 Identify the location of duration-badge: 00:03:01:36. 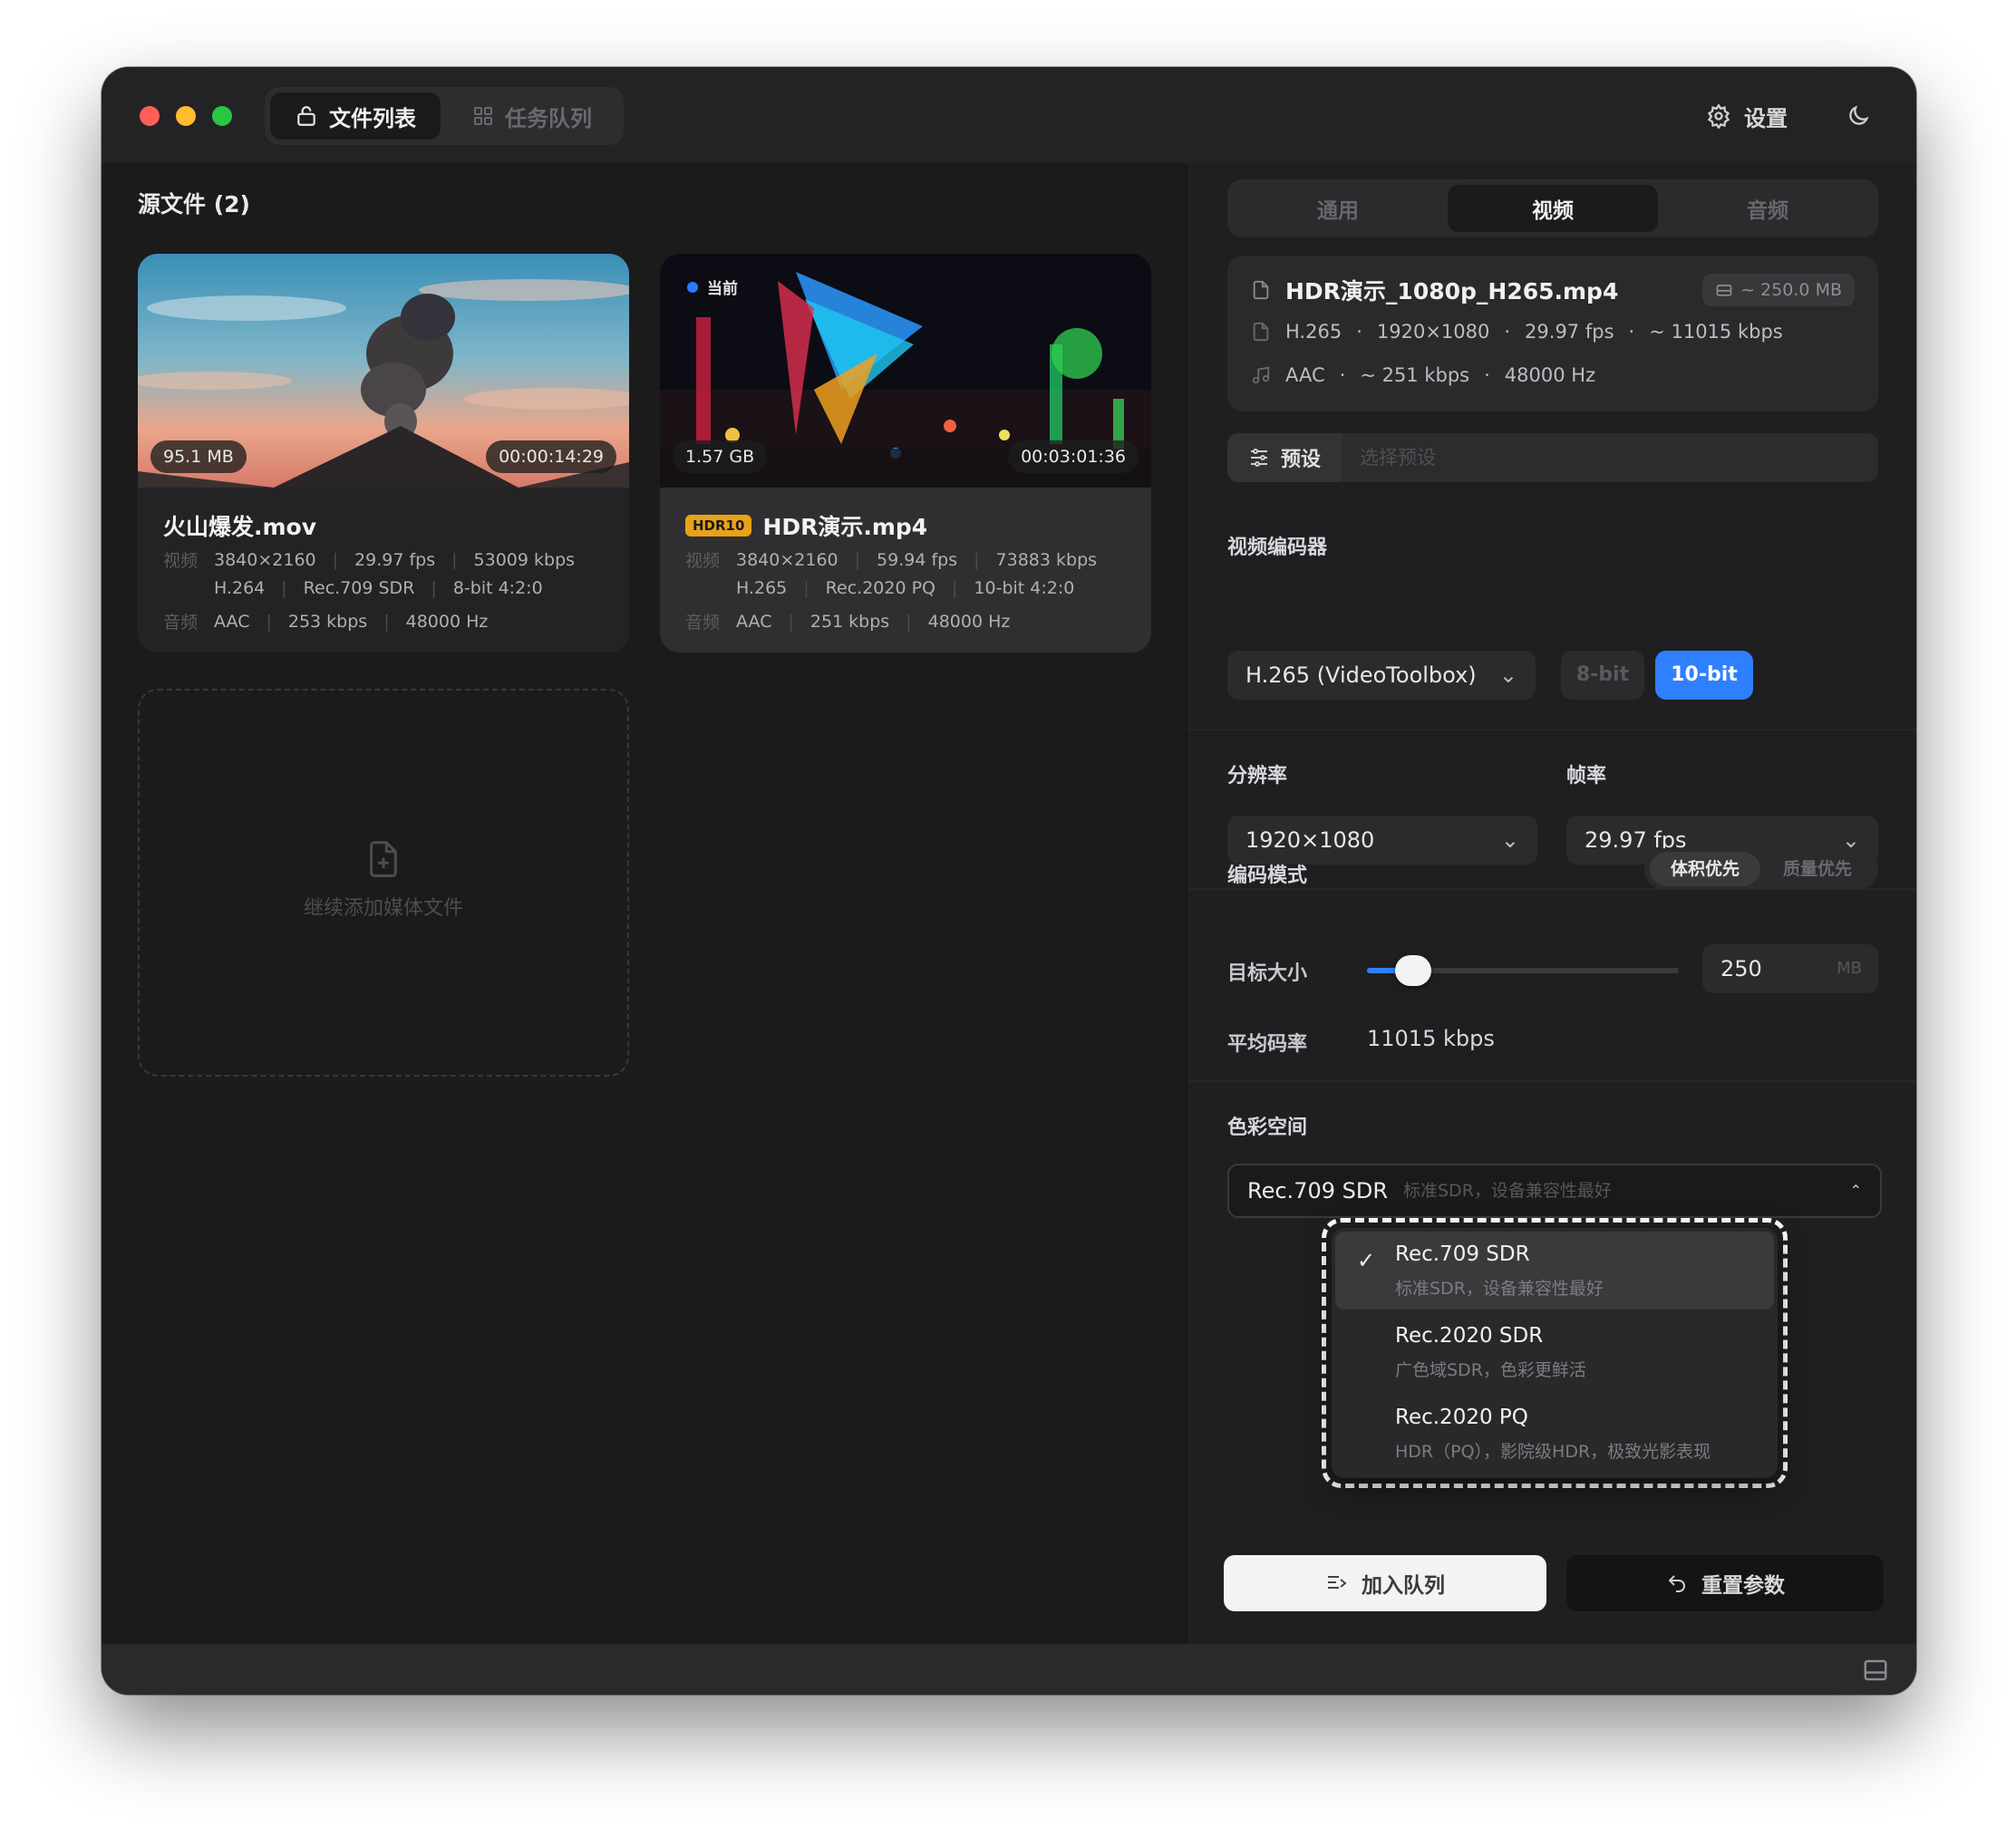
(1074, 456).